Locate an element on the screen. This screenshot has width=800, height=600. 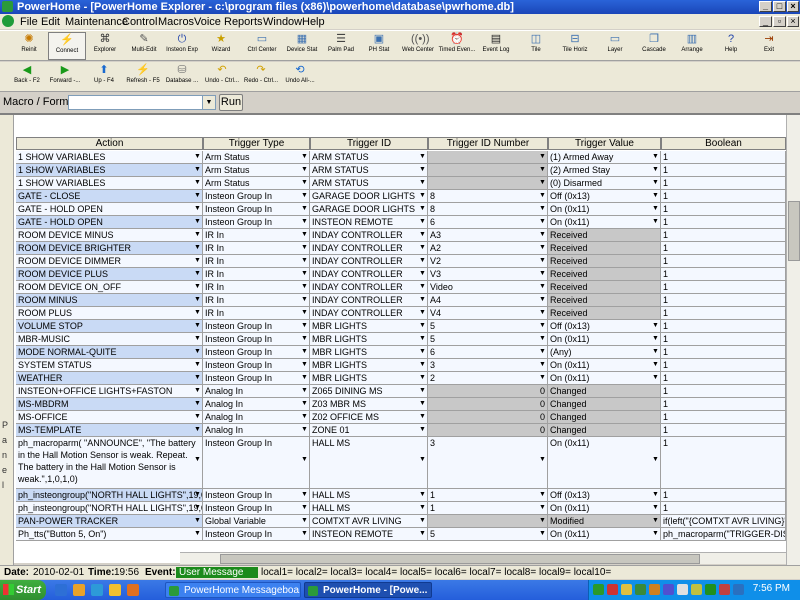
cell-action: GATE - HOLD OPEN ▼ is located at coordinates (109, 222).